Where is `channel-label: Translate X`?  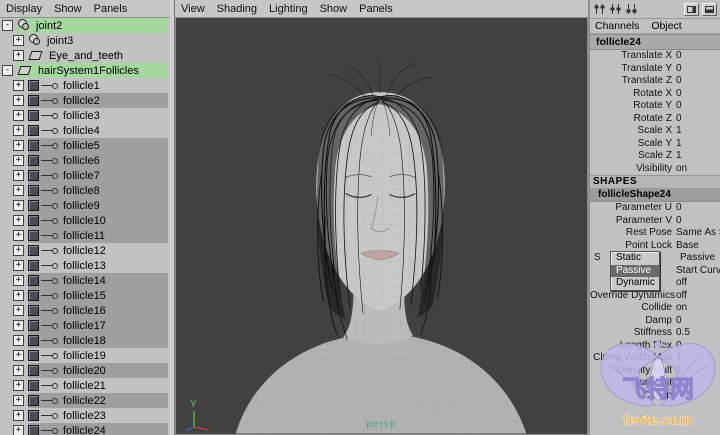 channel-label: Translate X is located at coordinates (633, 56).